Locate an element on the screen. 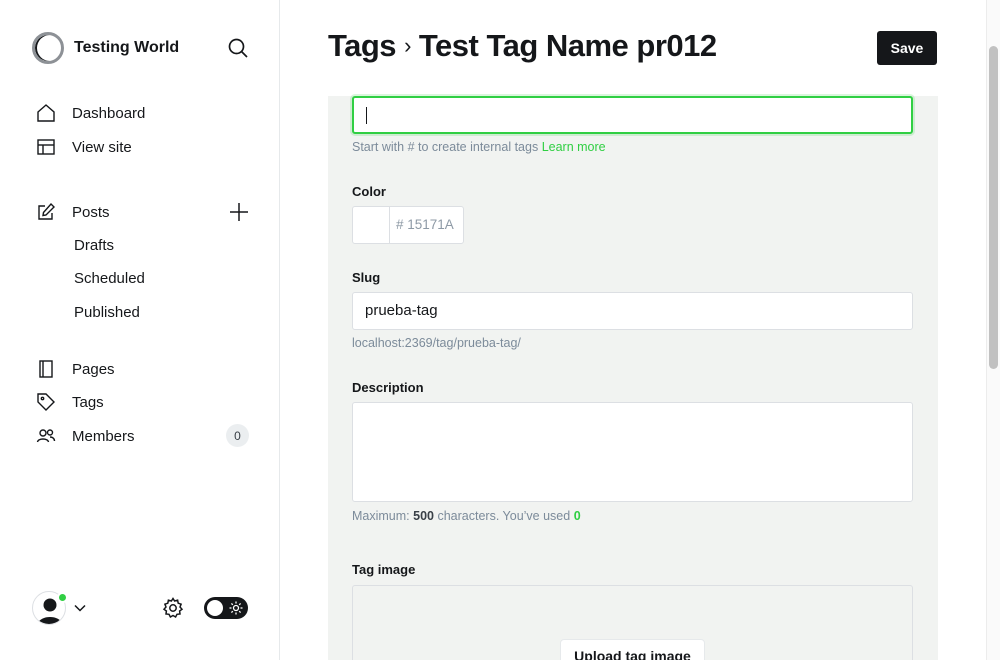  page-icon is located at coordinates (46, 369).